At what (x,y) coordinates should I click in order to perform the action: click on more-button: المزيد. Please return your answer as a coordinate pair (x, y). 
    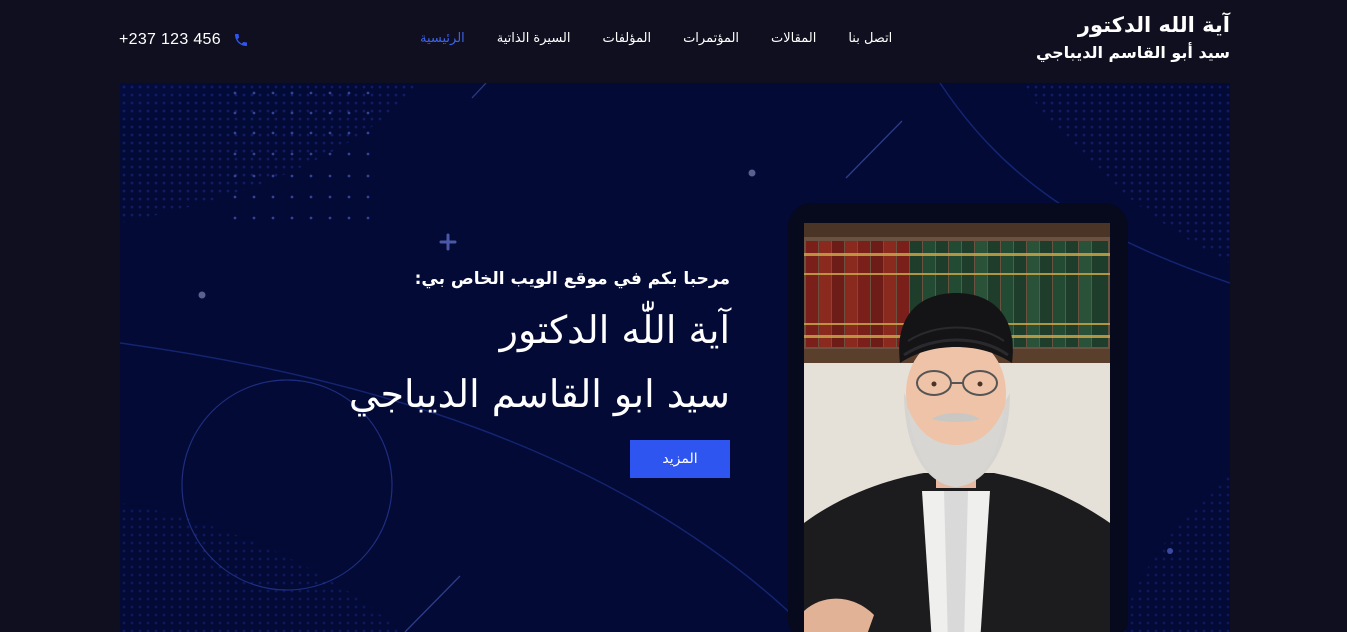
    Looking at the image, I should click on (680, 459).